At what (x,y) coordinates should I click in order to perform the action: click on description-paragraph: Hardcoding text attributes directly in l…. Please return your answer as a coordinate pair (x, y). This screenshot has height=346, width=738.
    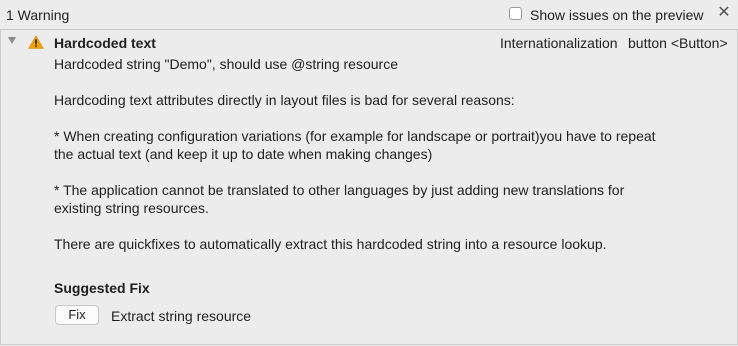
    Looking at the image, I should click on (284, 100).